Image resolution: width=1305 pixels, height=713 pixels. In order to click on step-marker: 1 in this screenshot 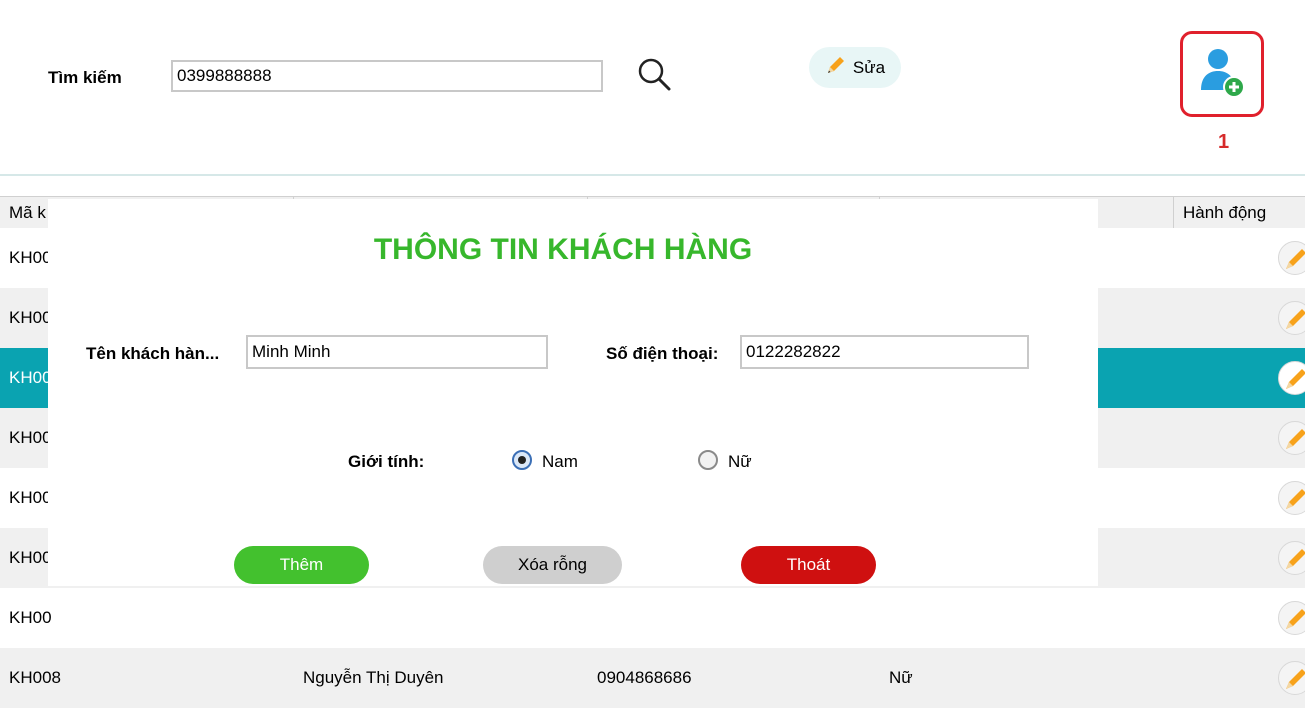, I will do `click(1224, 142)`.